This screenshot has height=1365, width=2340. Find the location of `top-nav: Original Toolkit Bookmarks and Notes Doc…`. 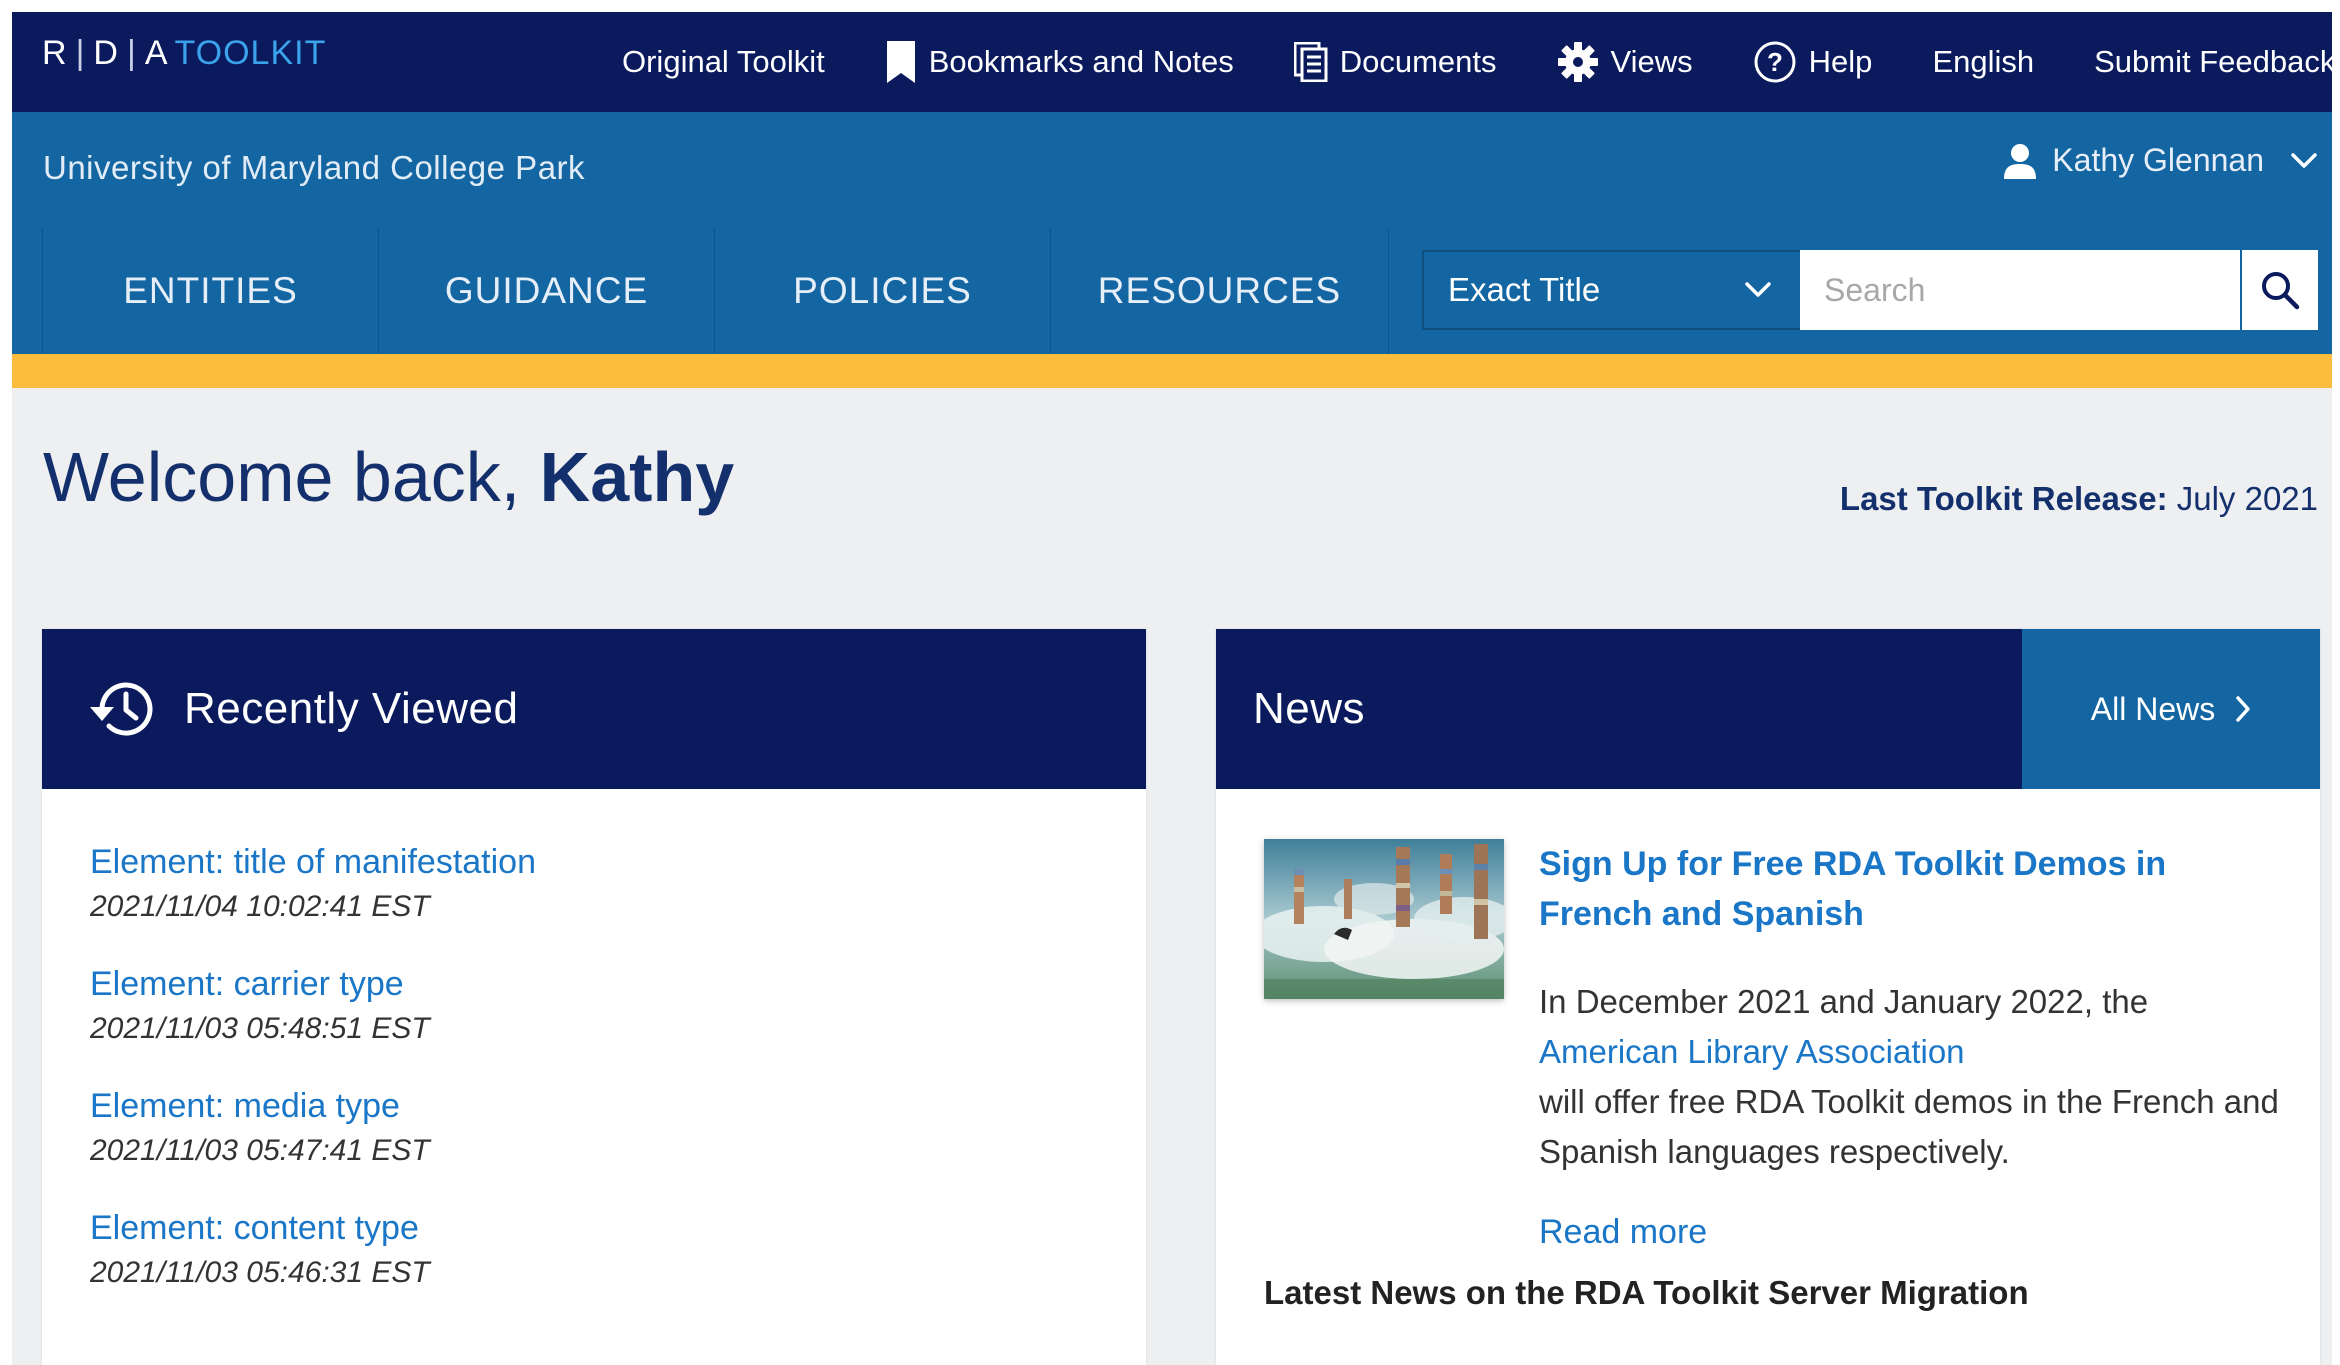

top-nav: Original Toolkit Bookmarks and Notes Doc… is located at coordinates (1477, 62).